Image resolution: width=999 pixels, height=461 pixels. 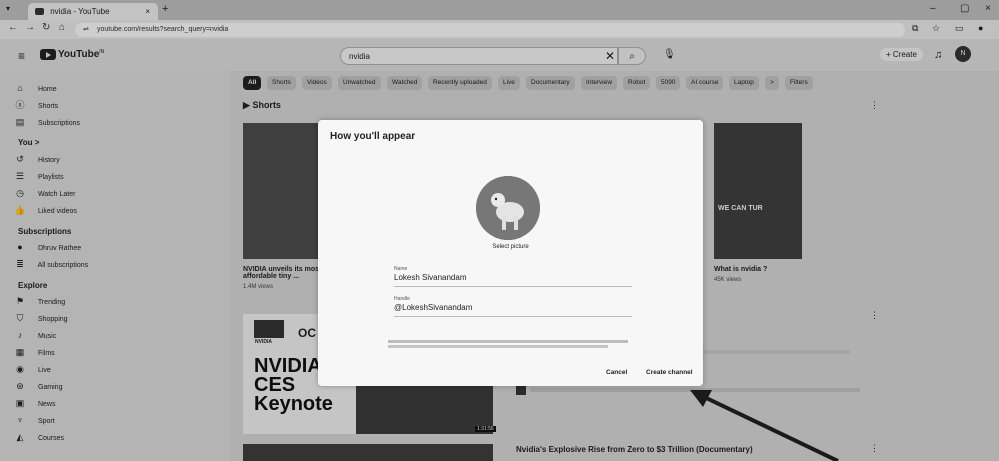 I want to click on annotation-arrow, so click(x=764, y=425).